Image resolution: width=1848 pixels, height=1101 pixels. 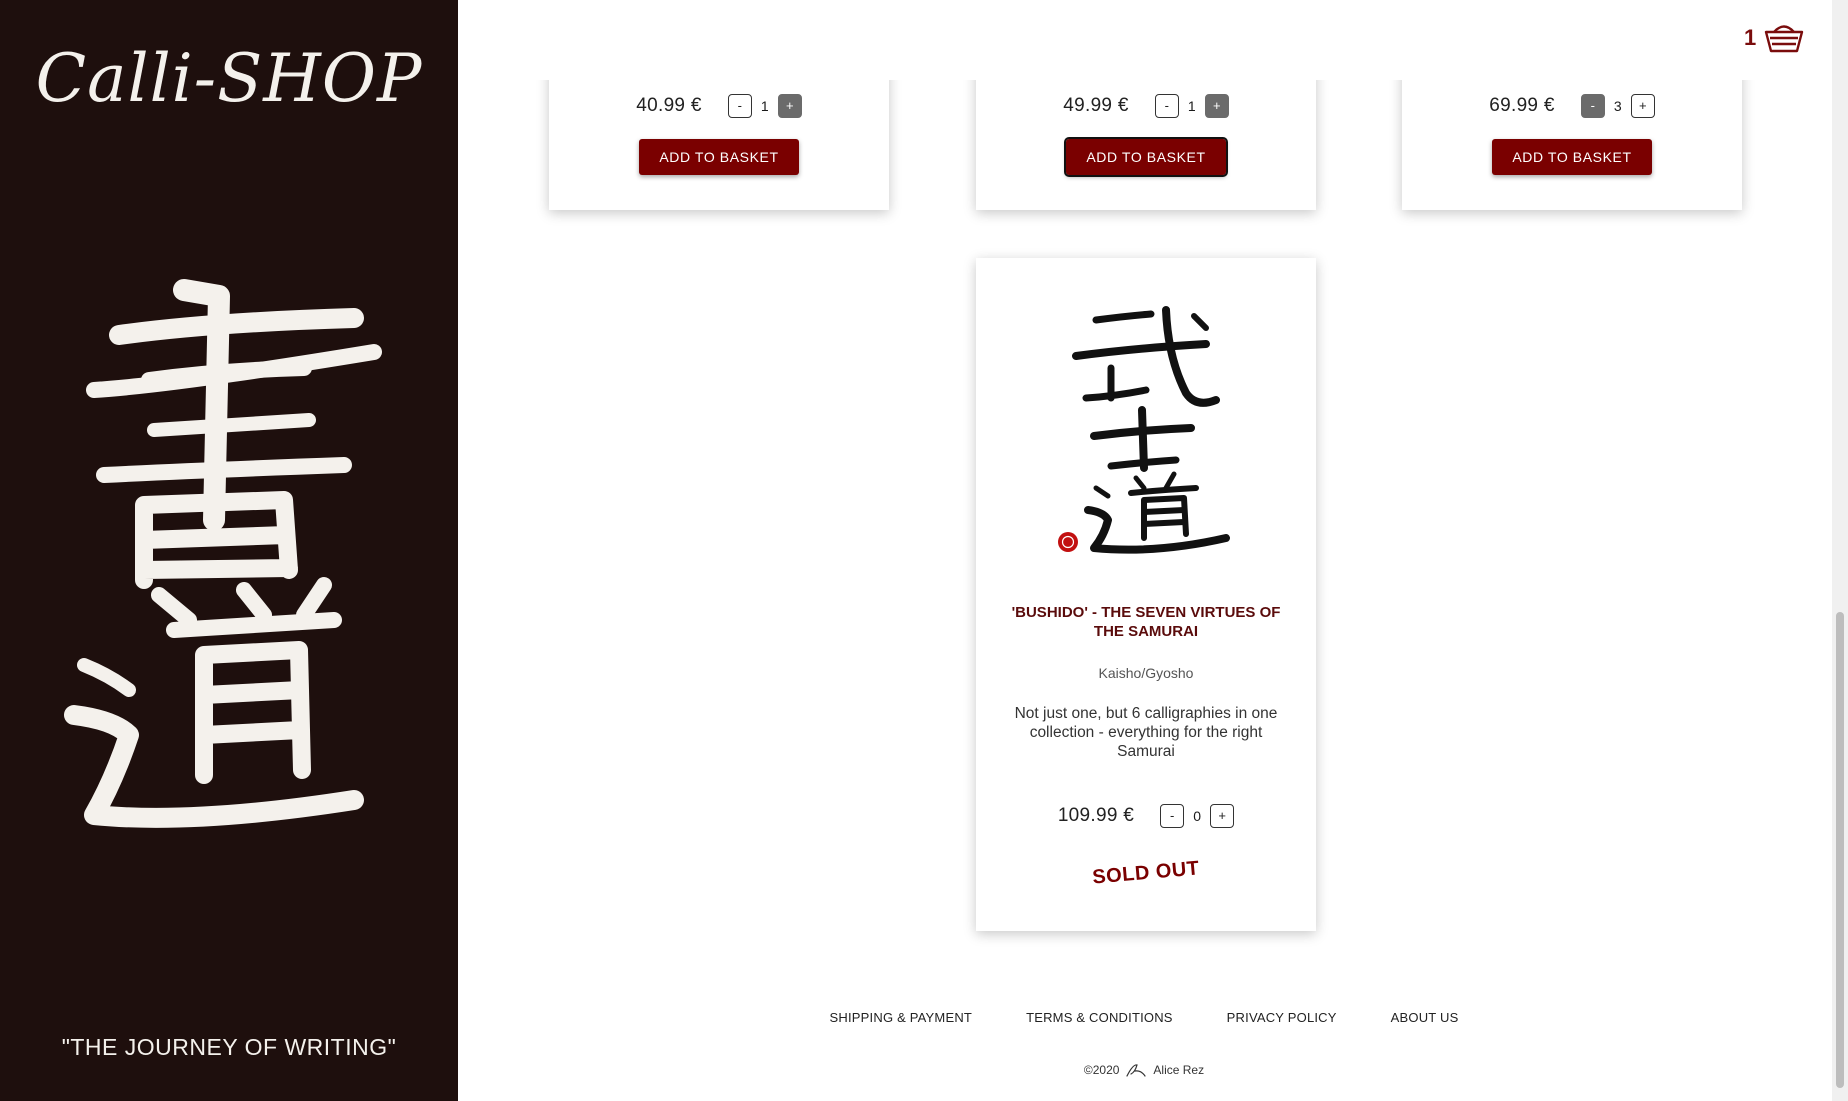 I want to click on page-scrollbar, so click(x=1840, y=550).